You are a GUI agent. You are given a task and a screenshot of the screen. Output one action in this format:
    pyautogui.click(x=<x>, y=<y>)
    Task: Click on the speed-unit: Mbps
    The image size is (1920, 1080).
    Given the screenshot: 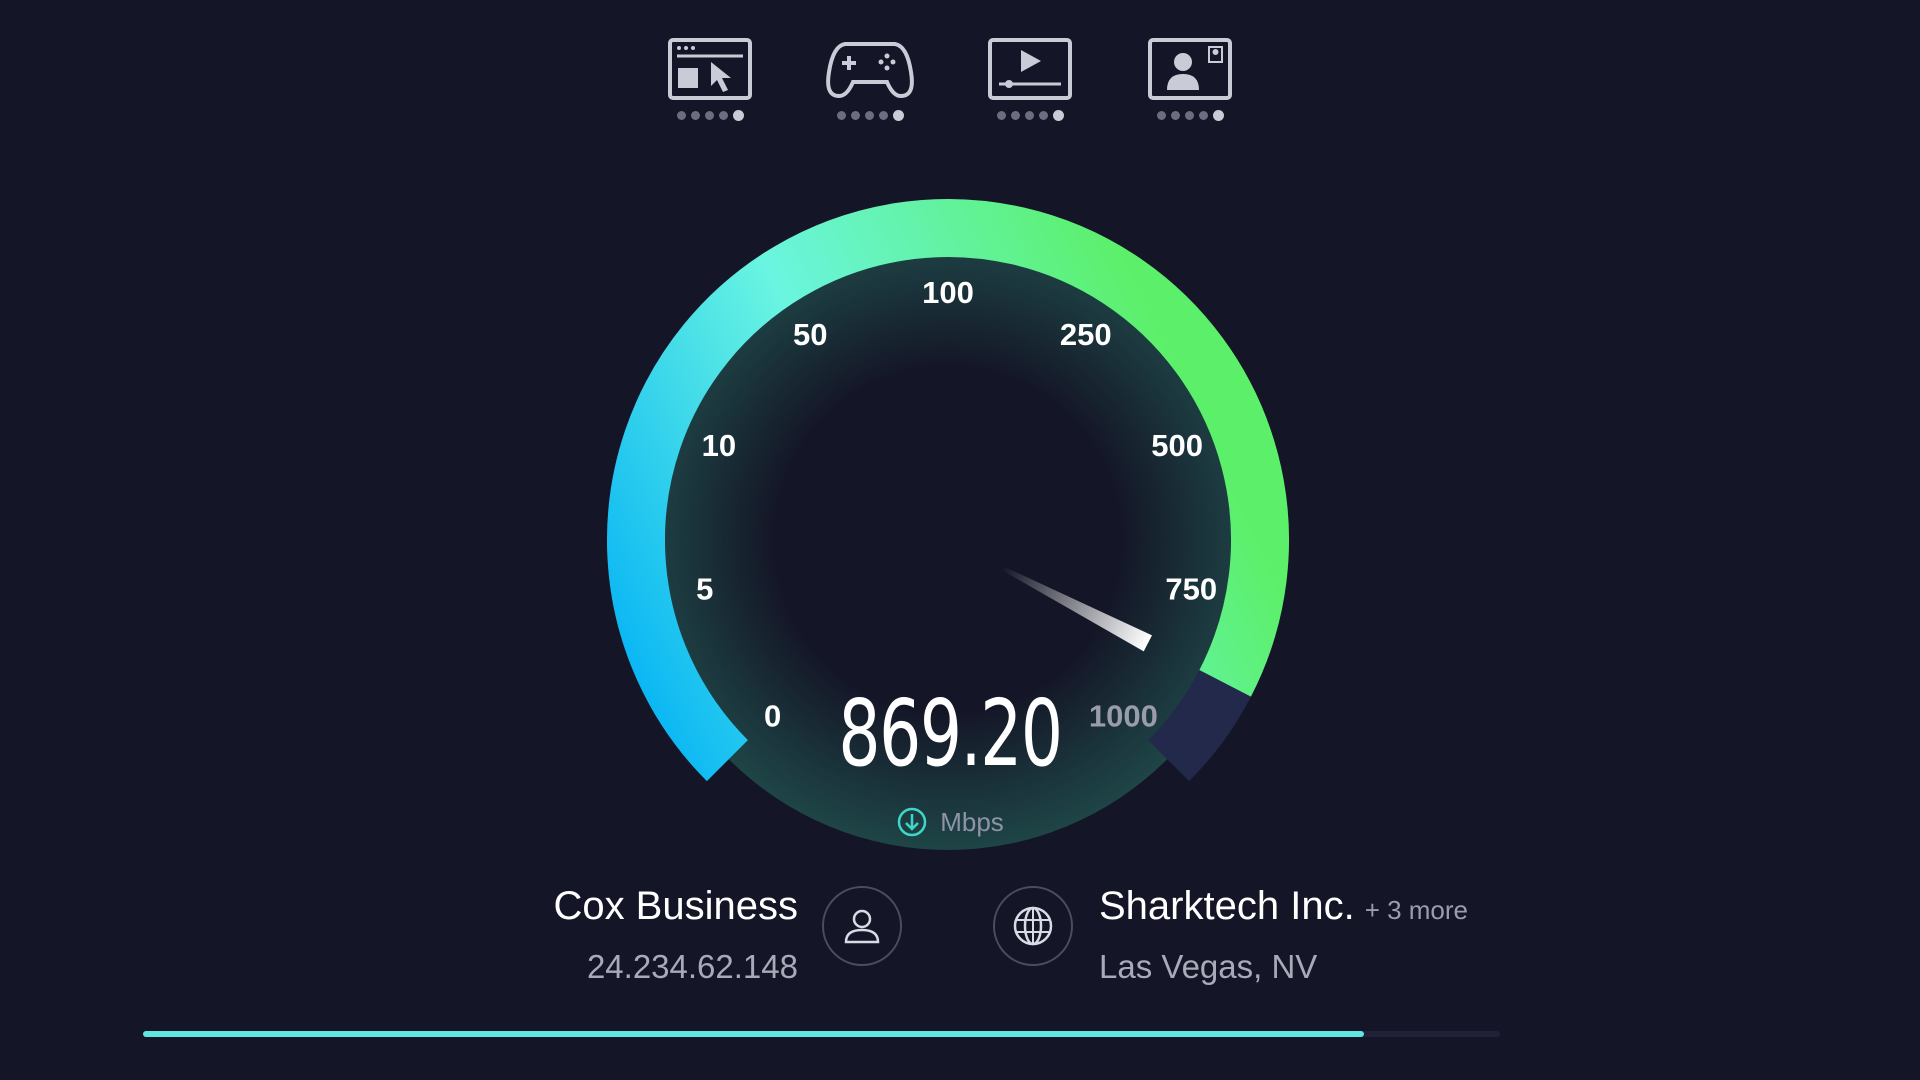 What is the action you would take?
    pyautogui.click(x=972, y=821)
    